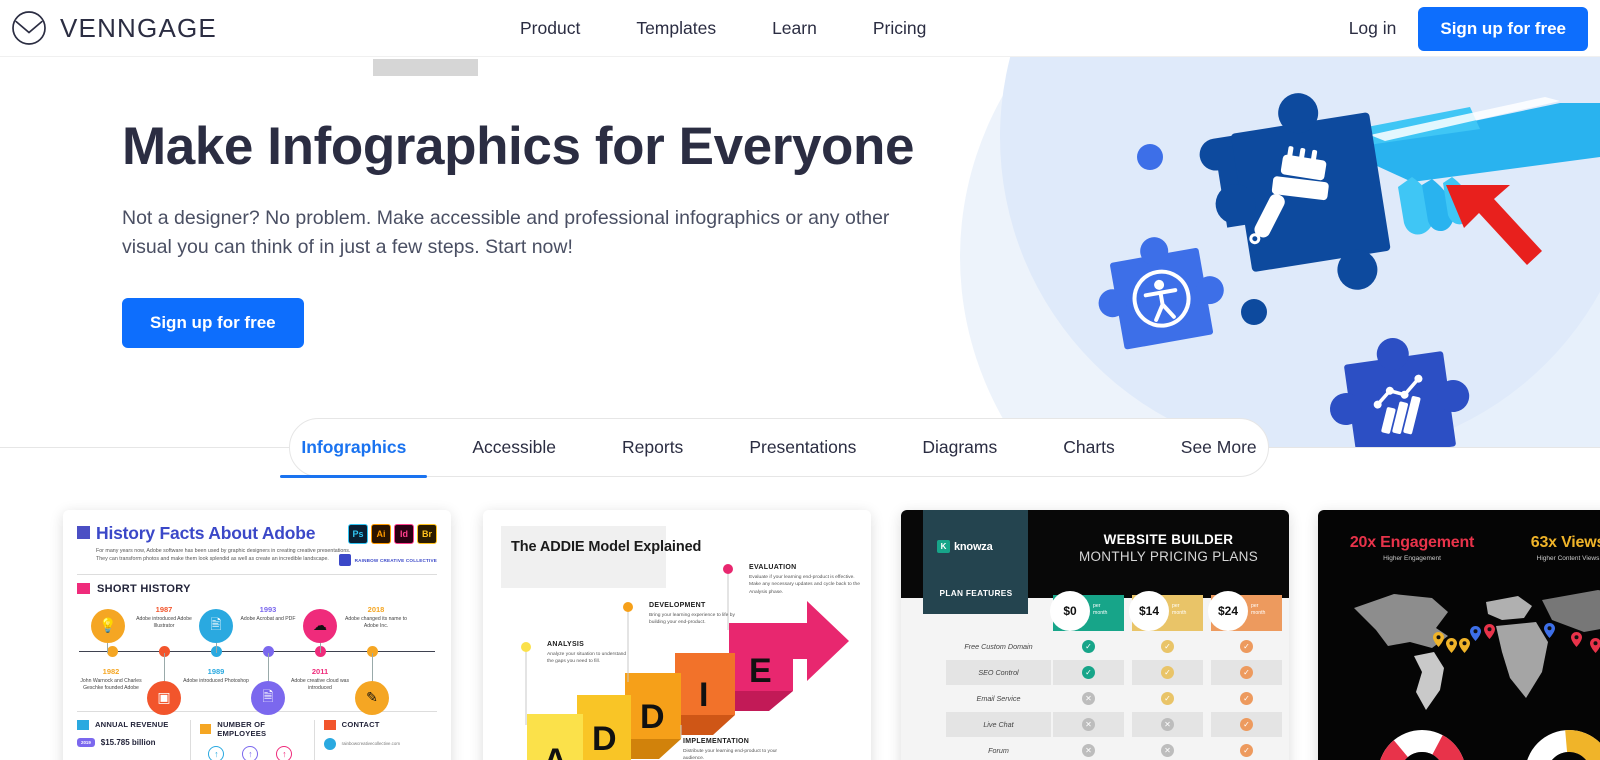  I want to click on stat-headline-views: 63x Views Higher Content Views, so click(1549, 548).